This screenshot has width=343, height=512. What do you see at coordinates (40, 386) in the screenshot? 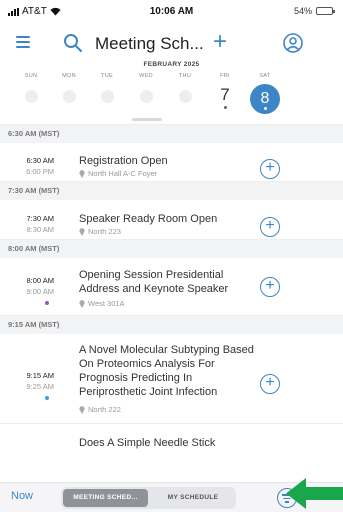
I see `event-end: 9:25 AM` at bounding box center [40, 386].